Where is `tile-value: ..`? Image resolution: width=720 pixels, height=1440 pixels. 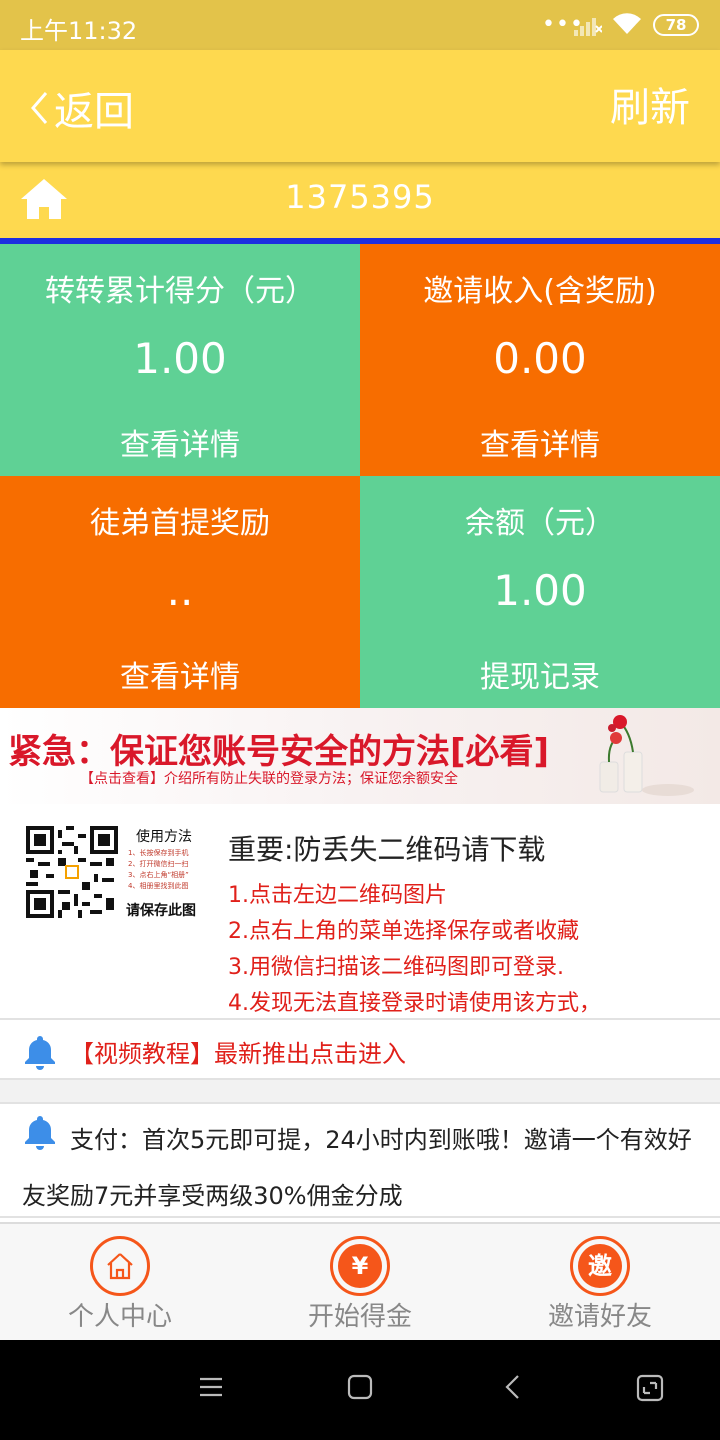 tile-value: .. is located at coordinates (180, 590).